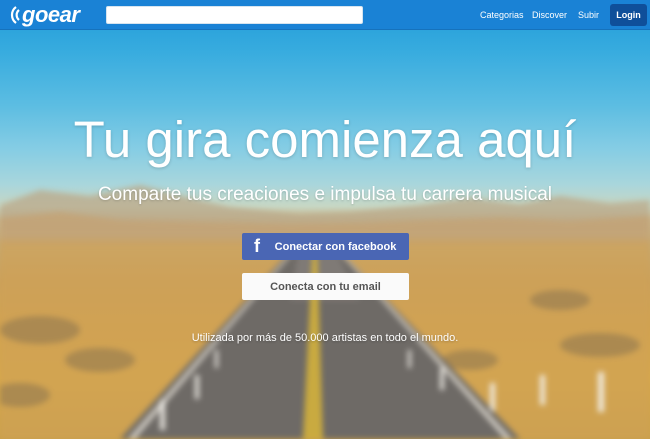  Describe the element at coordinates (234, 15) in the screenshot. I see `search-input` at that location.